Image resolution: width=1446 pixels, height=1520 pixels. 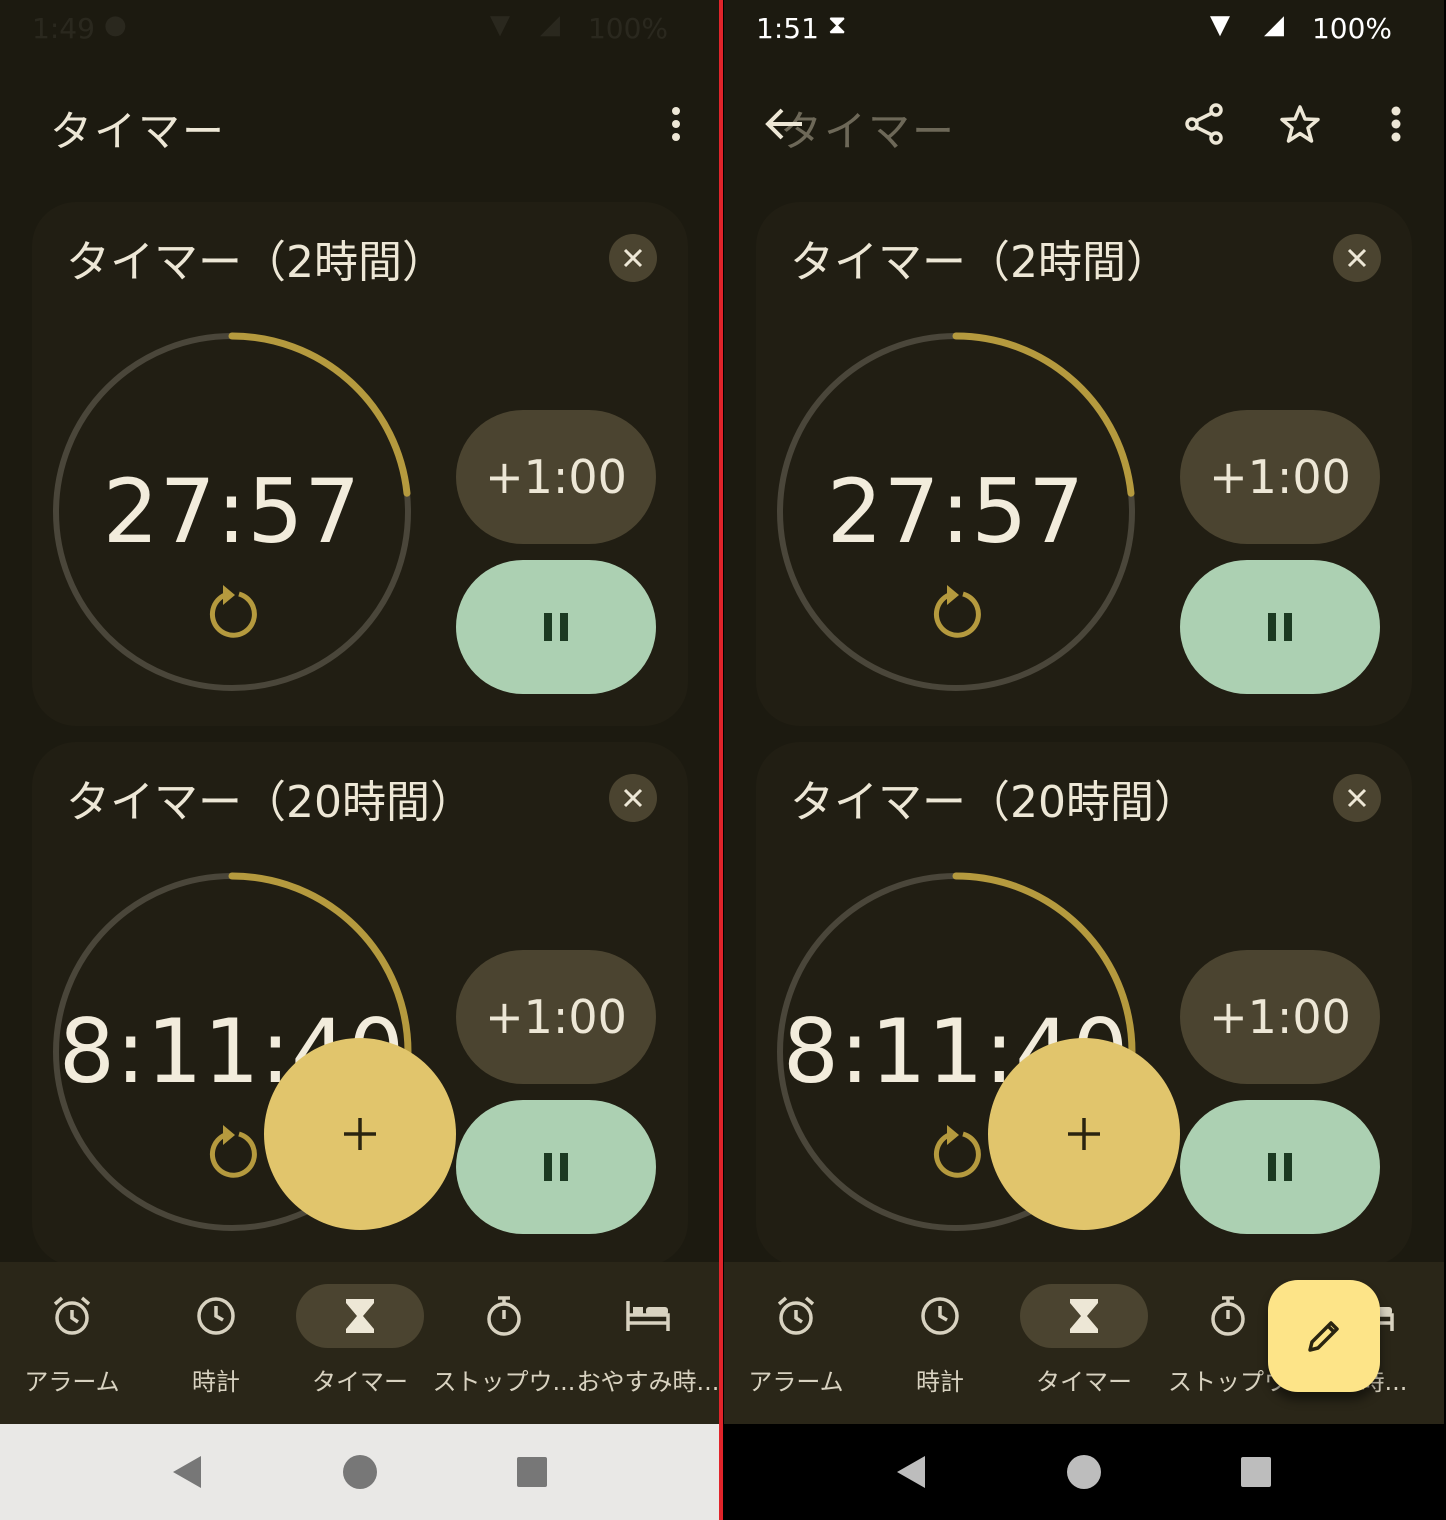 I want to click on comparison-divider, so click(x=721, y=760).